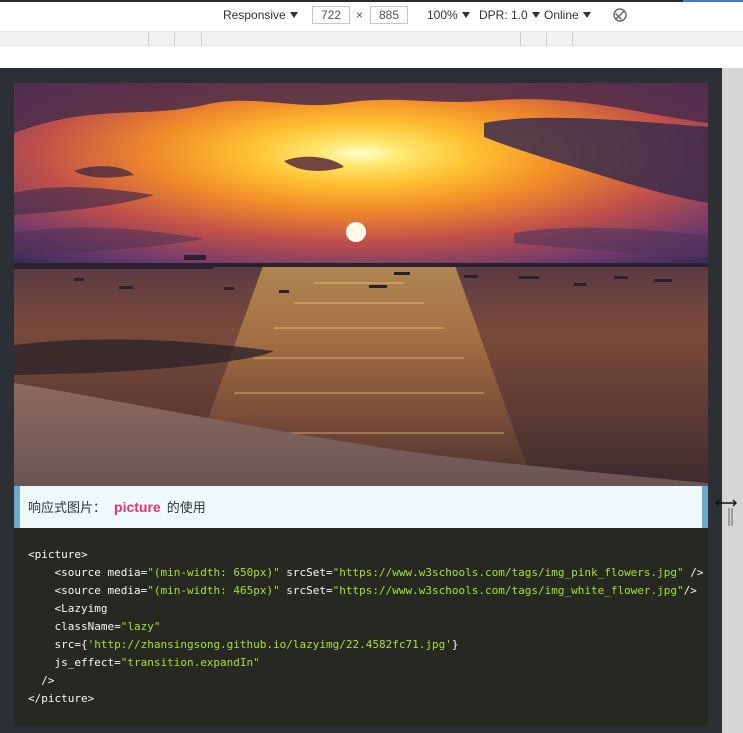 The width and height of the screenshot is (743, 733). I want to click on device-mode-dropdown: Responsive, so click(260, 15).